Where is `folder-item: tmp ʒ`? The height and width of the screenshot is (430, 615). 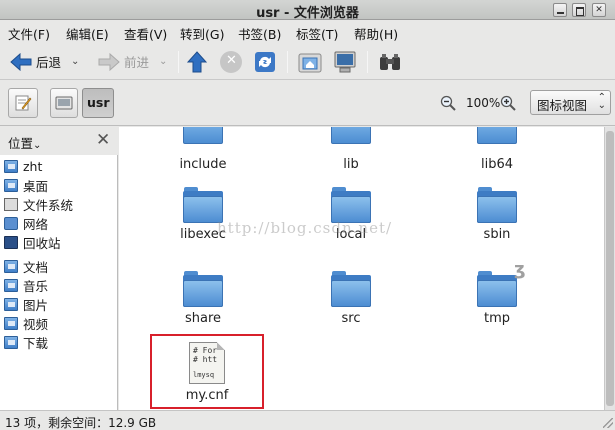 folder-item: tmp ʒ is located at coordinates (497, 292).